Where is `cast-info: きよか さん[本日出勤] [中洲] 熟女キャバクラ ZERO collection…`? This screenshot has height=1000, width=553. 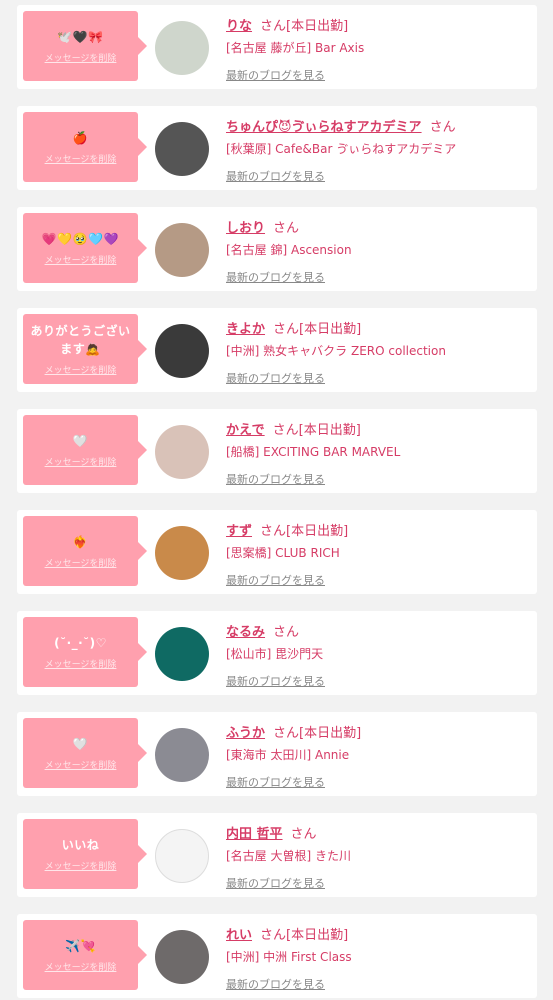
cast-info: きよか さん[本日出勤] [中洲] 熟女キャバクラ ZERO collection… is located at coordinates (378, 352).